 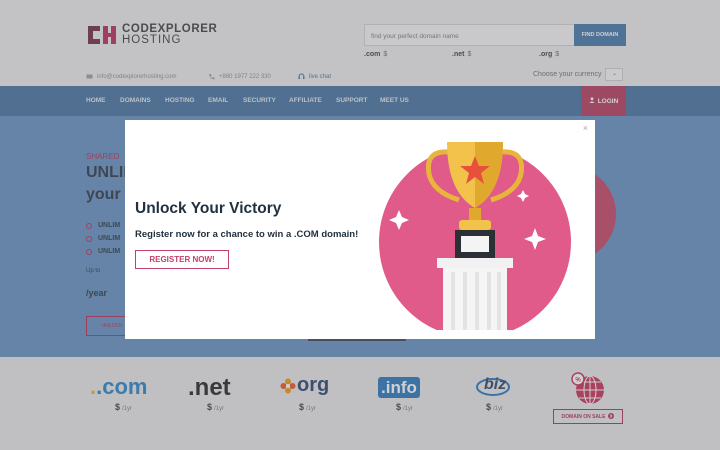 What do you see at coordinates (475, 236) in the screenshot?
I see `trophy-illustration` at bounding box center [475, 236].